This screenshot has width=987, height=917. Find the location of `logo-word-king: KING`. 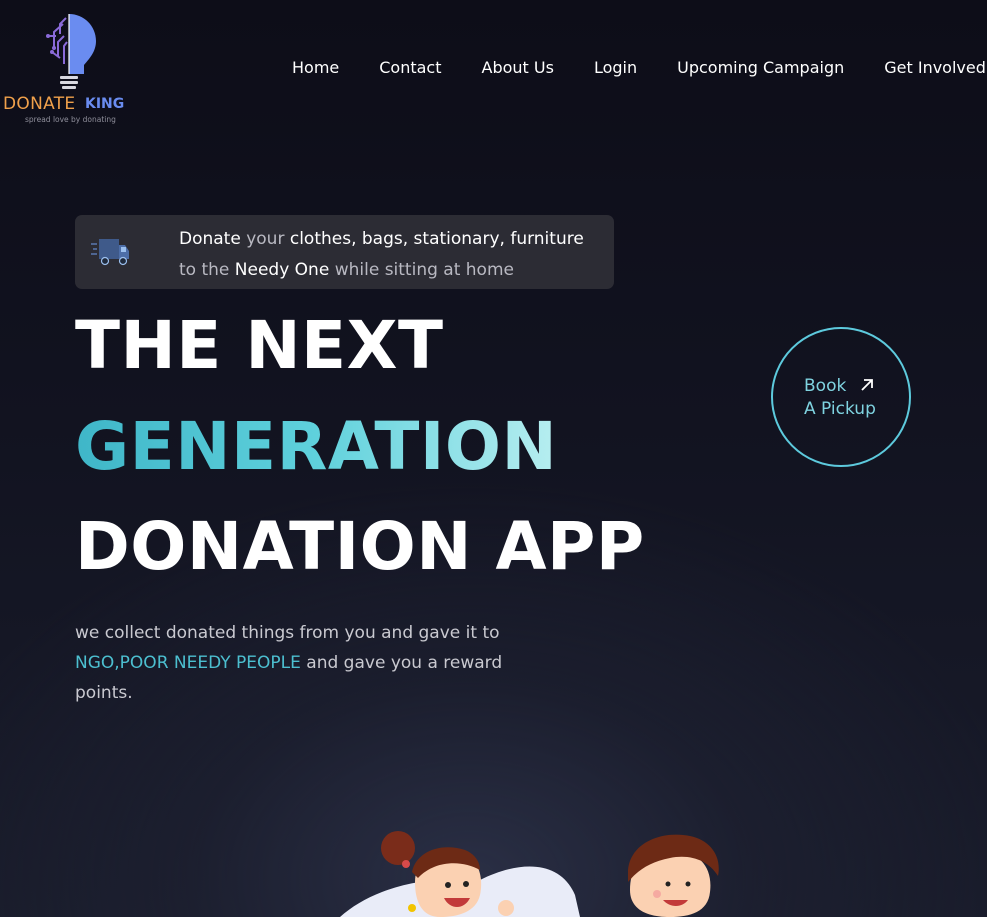

logo-word-king: KING is located at coordinates (105, 104).